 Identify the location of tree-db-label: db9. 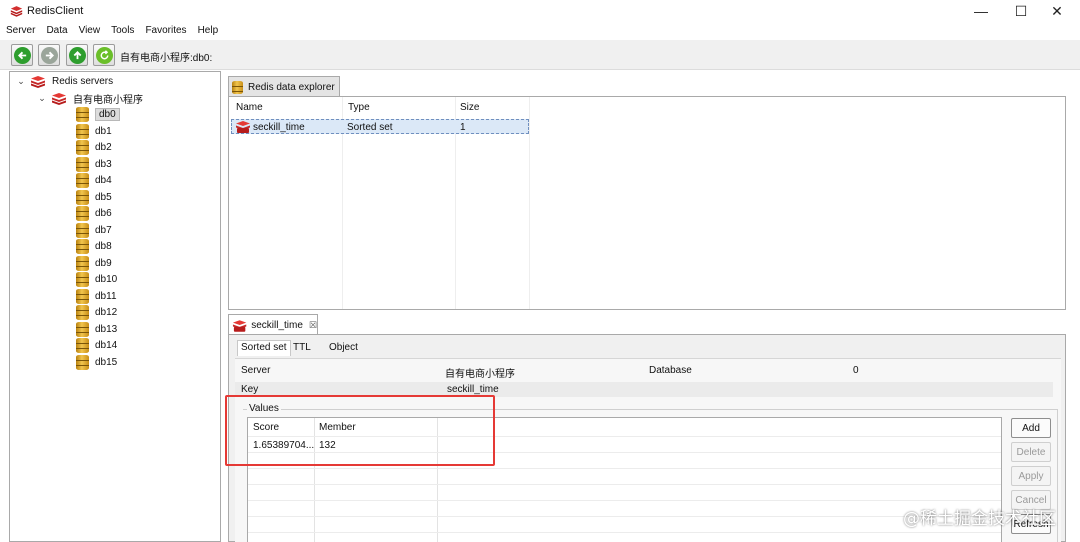
(103, 263).